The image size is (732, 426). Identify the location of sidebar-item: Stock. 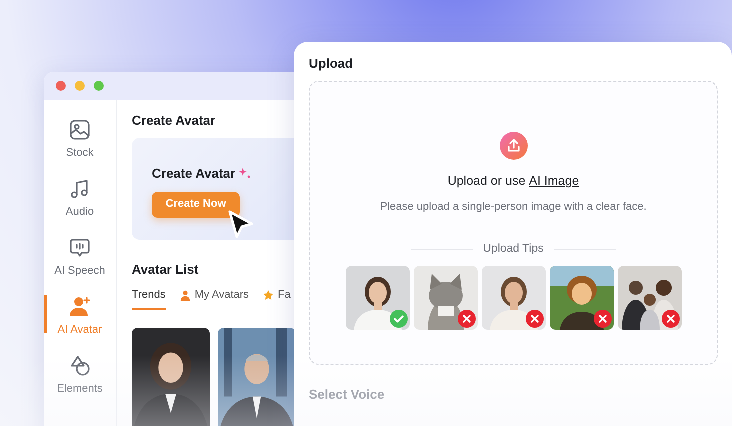
(80, 139).